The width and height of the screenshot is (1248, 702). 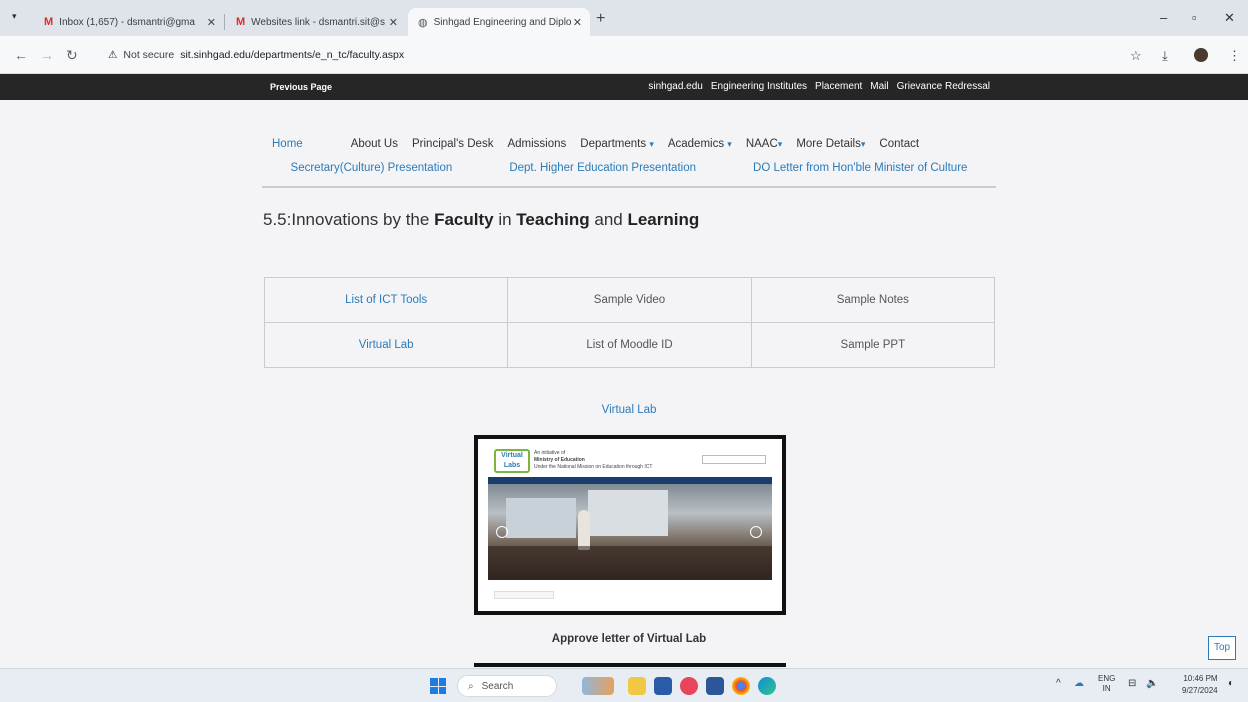 I want to click on maximize-button: ▫, so click(x=1194, y=17).